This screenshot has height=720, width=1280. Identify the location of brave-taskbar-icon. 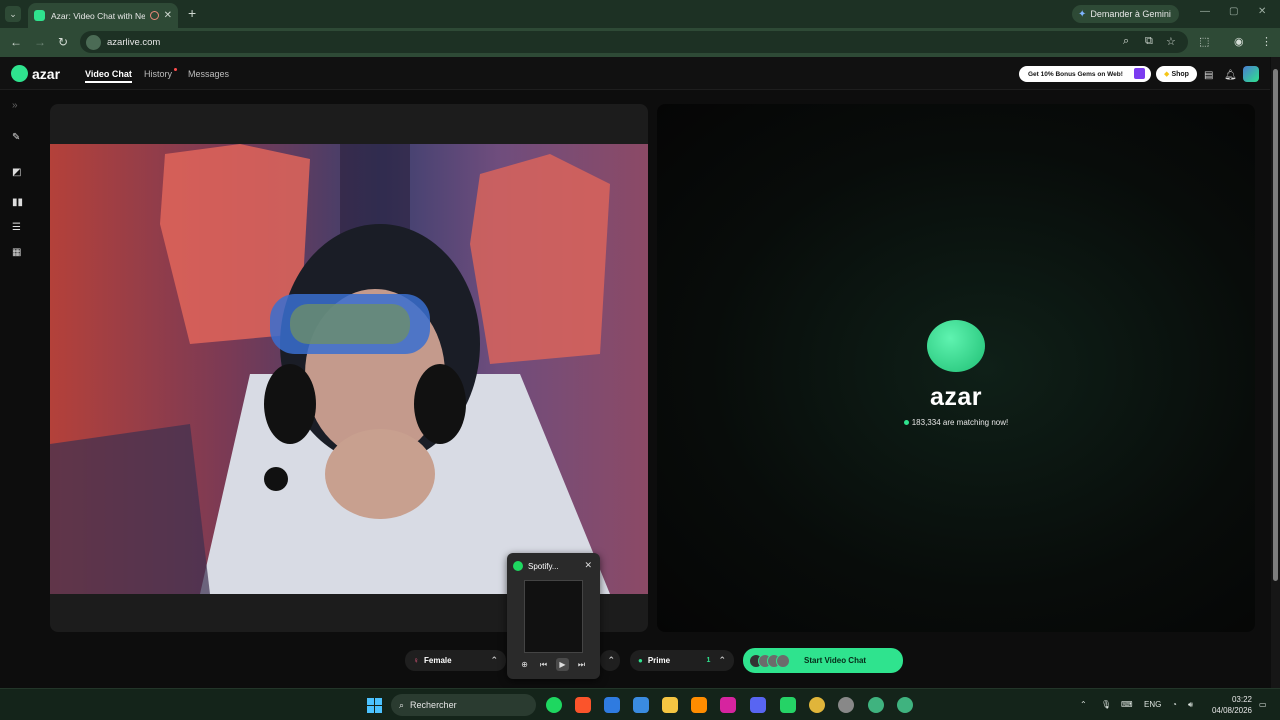
(583, 705).